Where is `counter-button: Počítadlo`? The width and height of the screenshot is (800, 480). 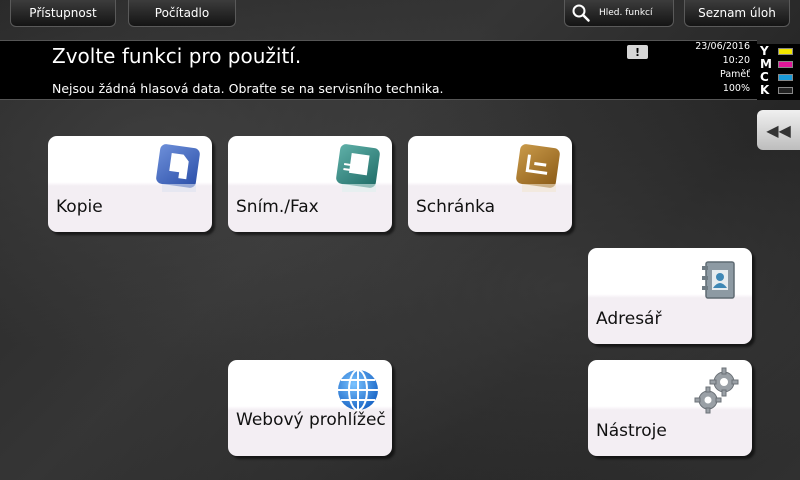 counter-button: Počítadlo is located at coordinates (182, 13).